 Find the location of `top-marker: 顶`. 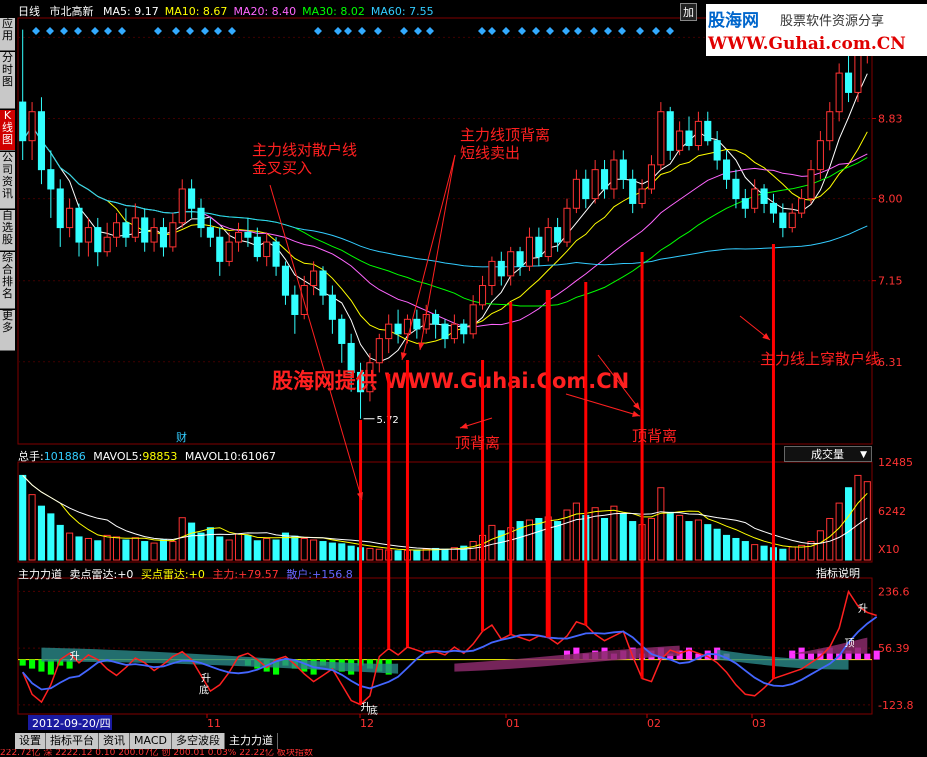

top-marker: 顶 is located at coordinates (850, 643).